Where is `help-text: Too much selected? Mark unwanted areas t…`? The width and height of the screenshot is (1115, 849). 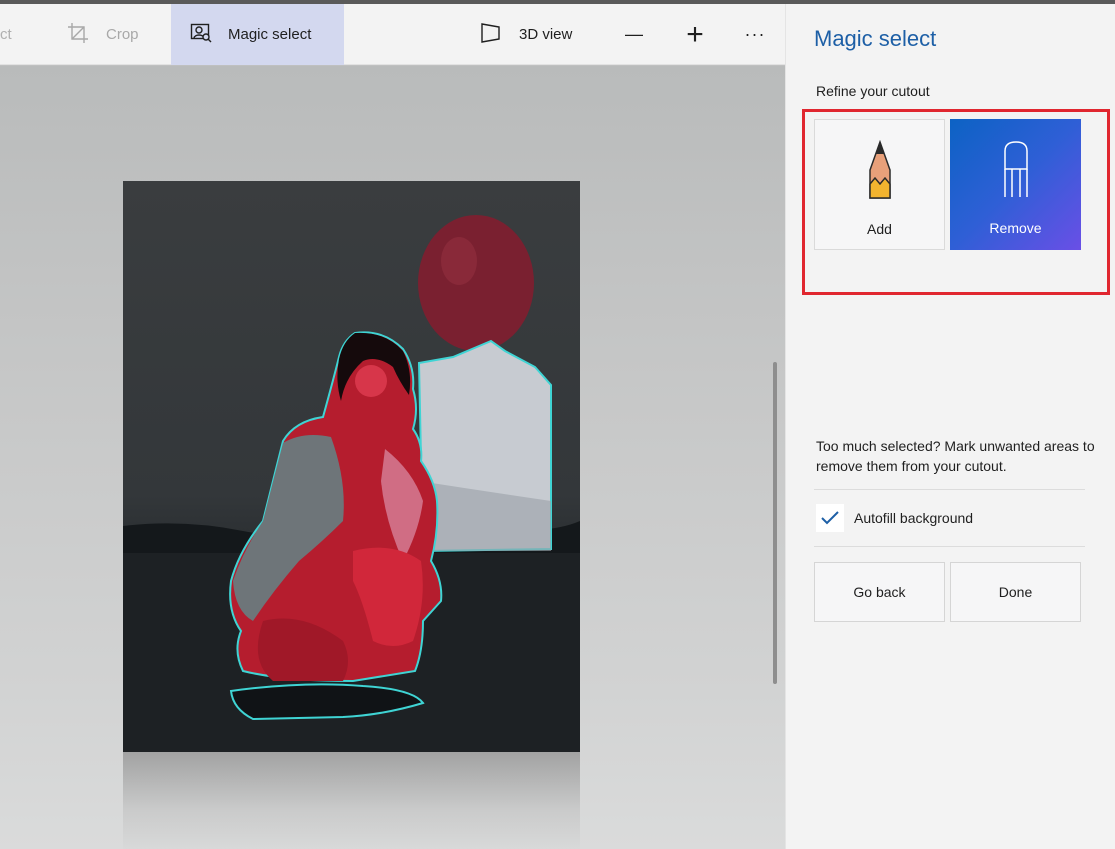
help-text: Too much selected? Mark unwanted areas t… is located at coordinates (955, 456).